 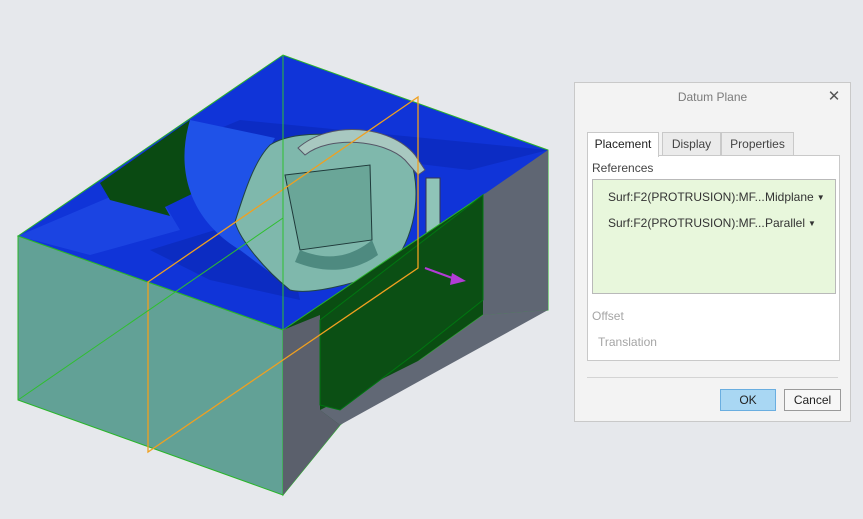 What do you see at coordinates (748, 400) in the screenshot?
I see `ok-button: OK` at bounding box center [748, 400].